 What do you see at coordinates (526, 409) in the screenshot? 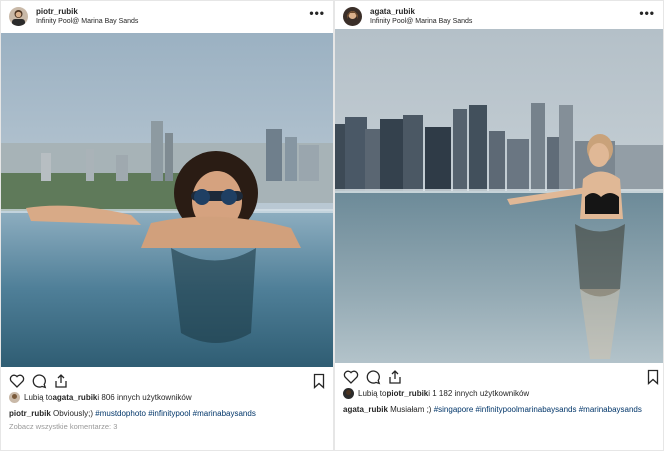
I see `hashtag-link: #infinitypoolmarinabaysands` at bounding box center [526, 409].